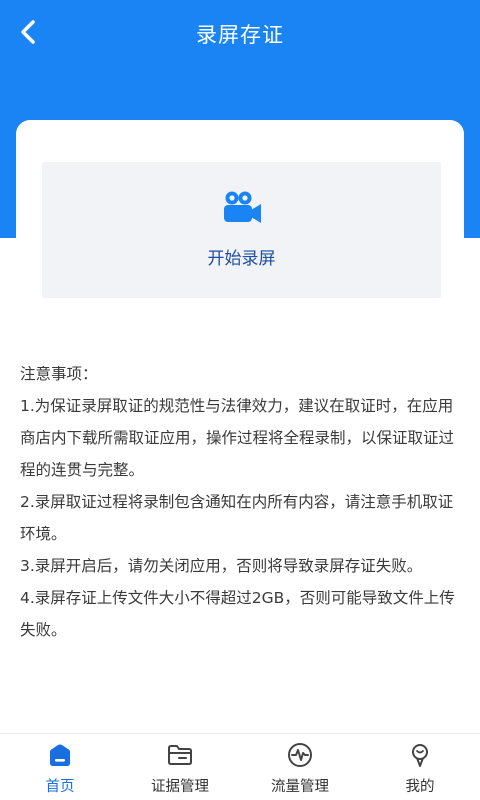 The height and width of the screenshot is (800, 480). What do you see at coordinates (300, 755) in the screenshot?
I see `pulse-icon` at bounding box center [300, 755].